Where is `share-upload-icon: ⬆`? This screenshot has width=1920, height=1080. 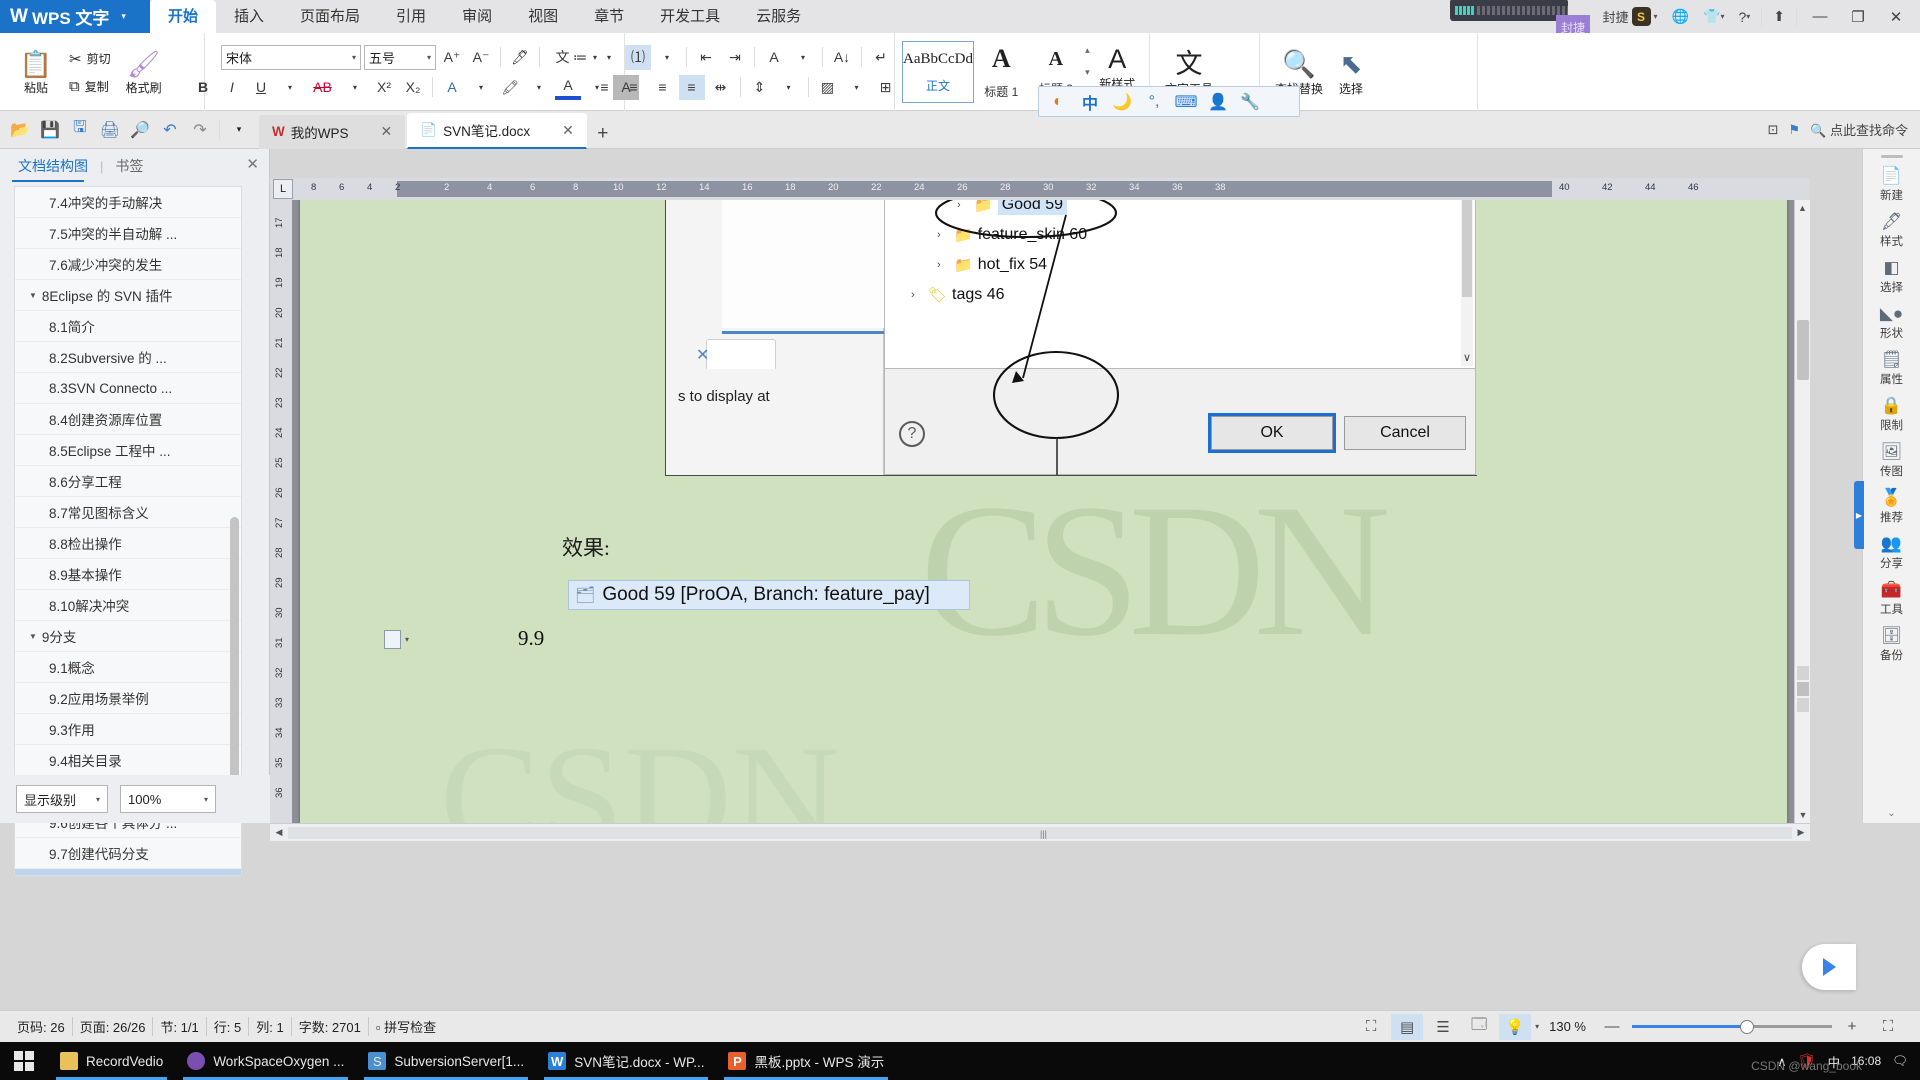 share-upload-icon: ⬆ is located at coordinates (1779, 17).